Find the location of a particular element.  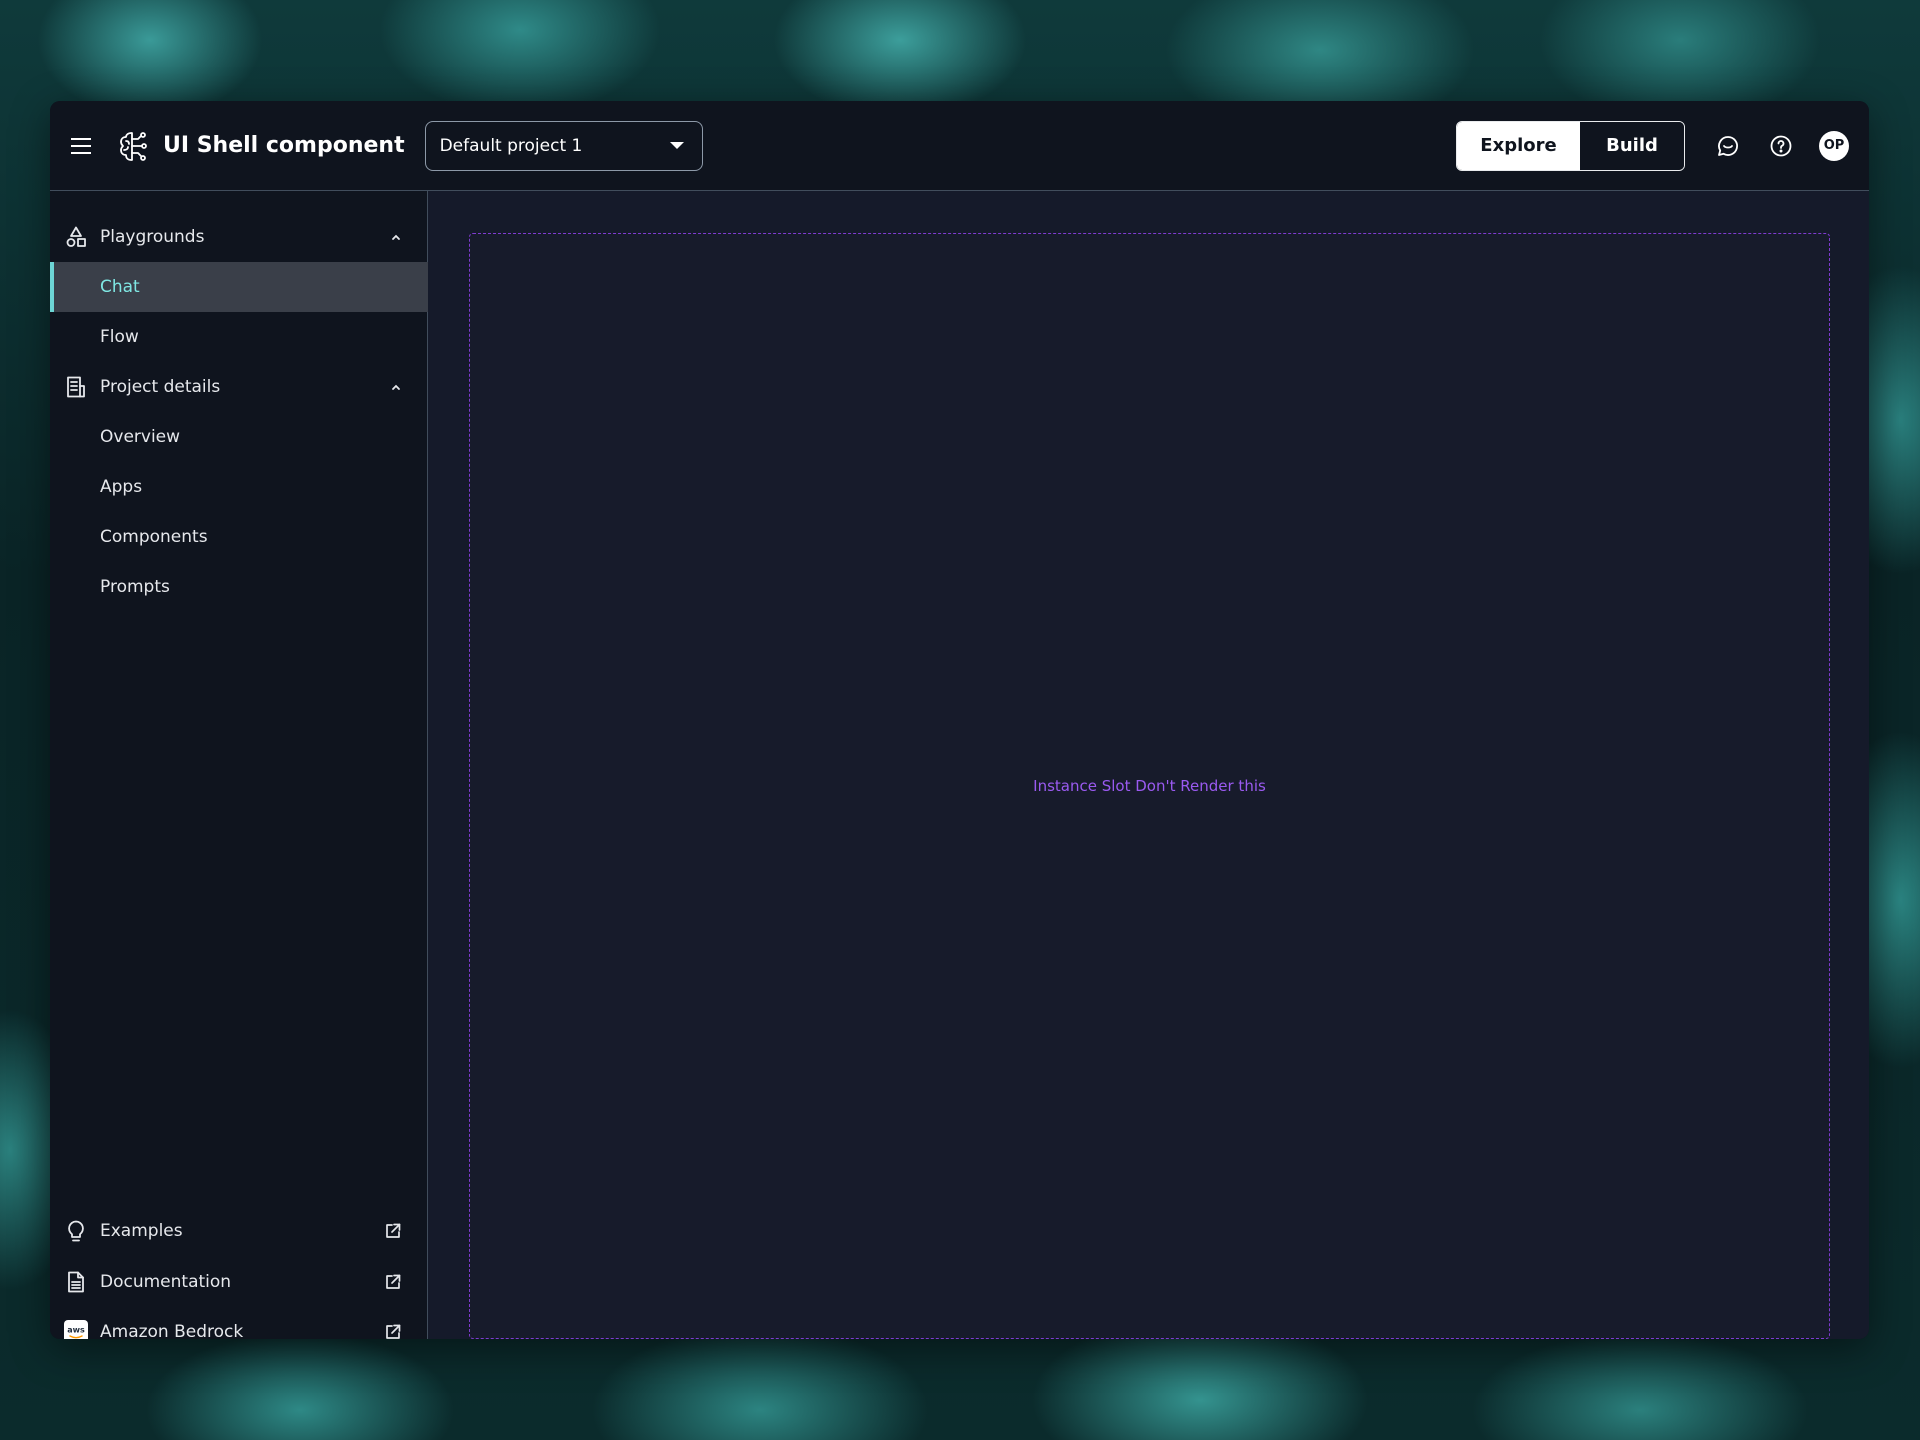

aws-icon: aws is located at coordinates (76, 1329).